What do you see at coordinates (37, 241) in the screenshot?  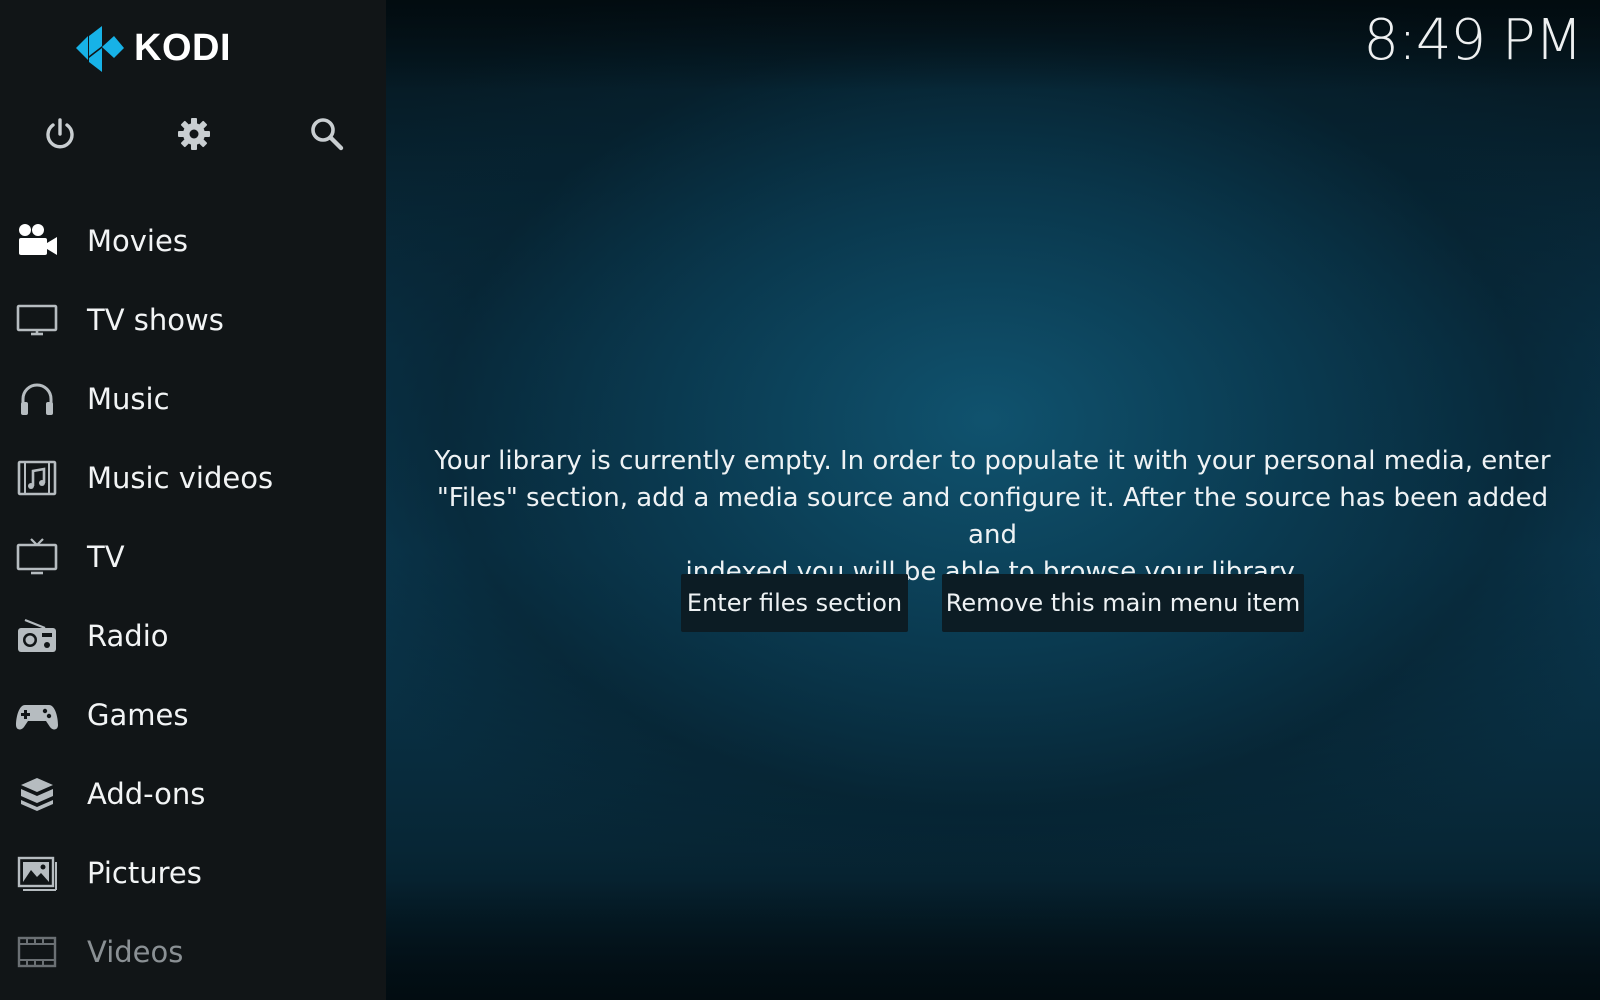 I see `movies-icon` at bounding box center [37, 241].